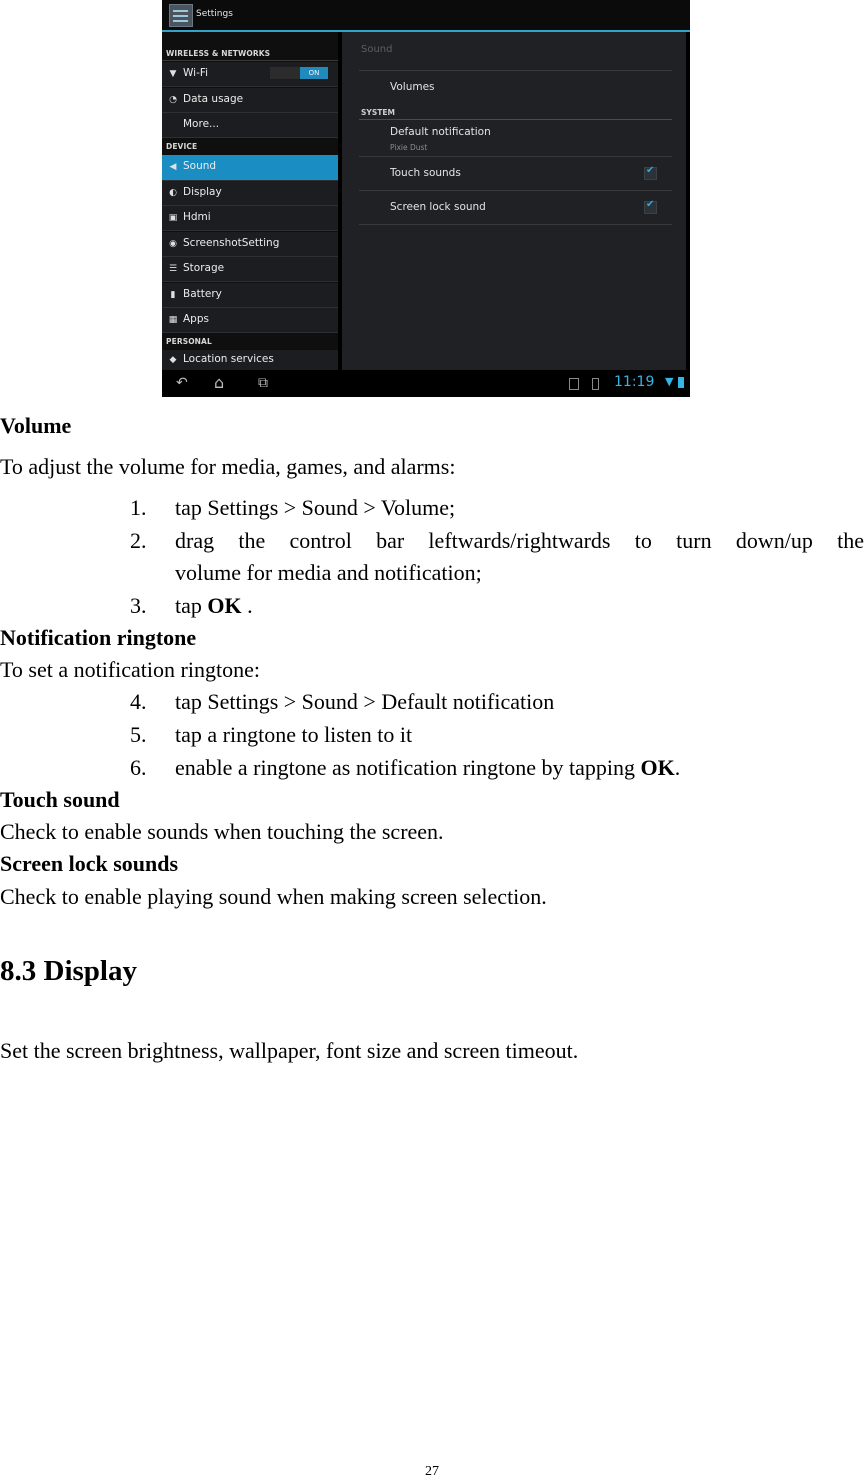 This screenshot has width=864, height=1483. I want to click on sidebar-item-label: Hdmi, so click(197, 217).